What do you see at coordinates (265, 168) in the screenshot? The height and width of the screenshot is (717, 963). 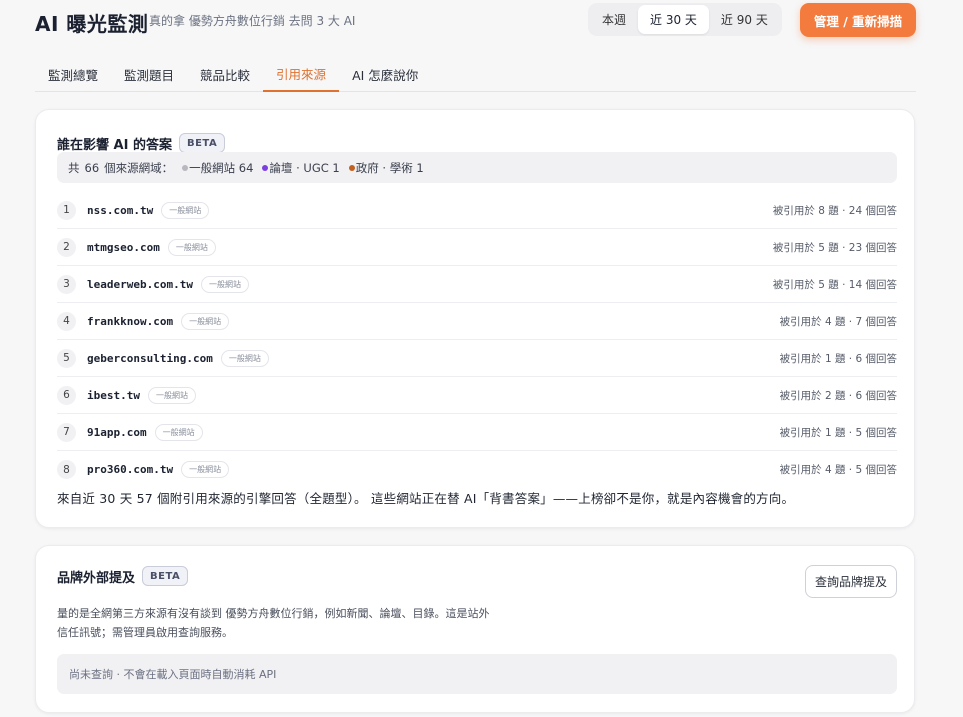 I see `purple-dot-icon` at bounding box center [265, 168].